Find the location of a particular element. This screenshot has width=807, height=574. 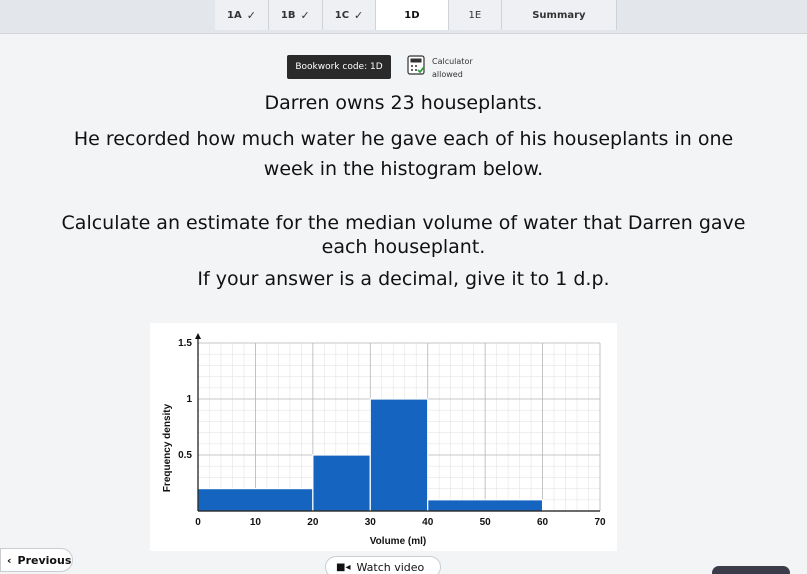

x-tick-label: 50 is located at coordinates (486, 522).